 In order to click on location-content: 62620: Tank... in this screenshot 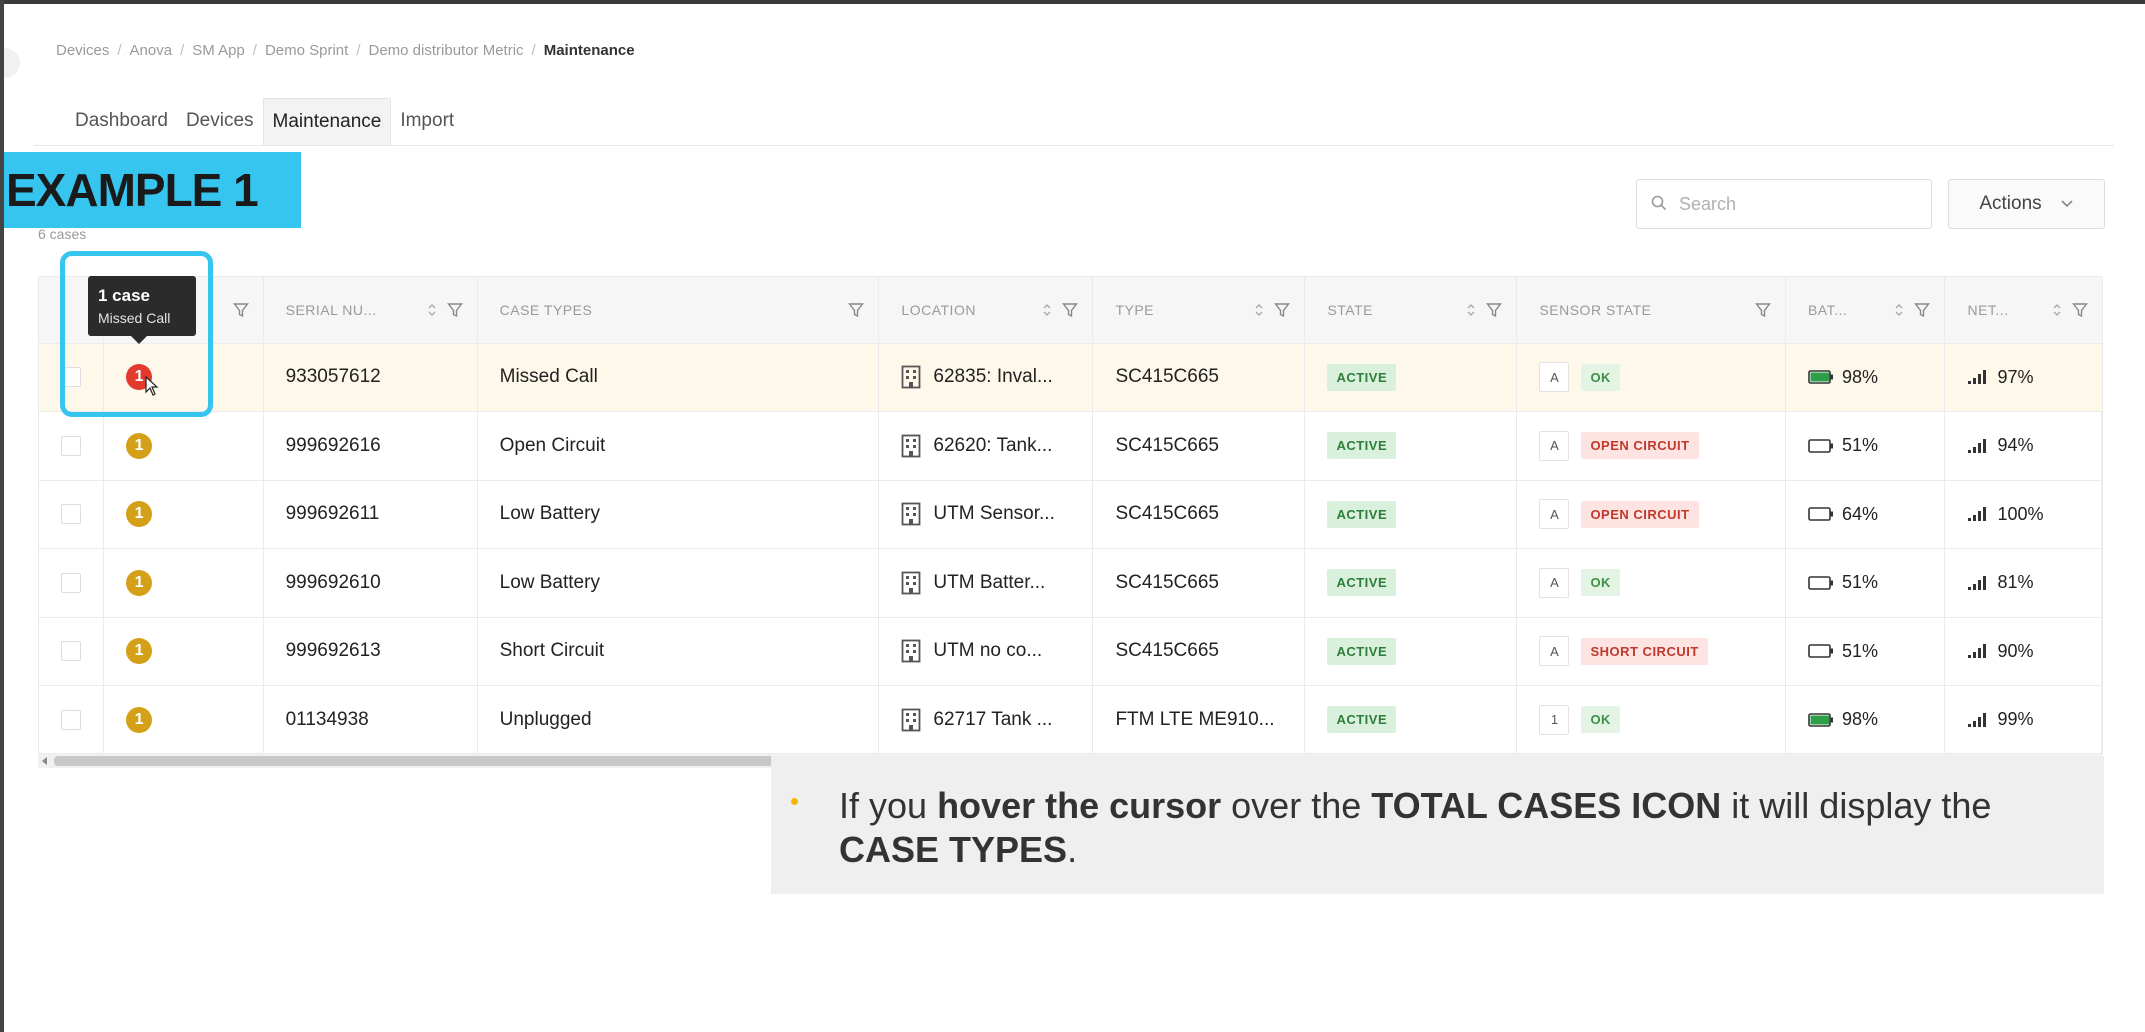, I will do `click(985, 446)`.